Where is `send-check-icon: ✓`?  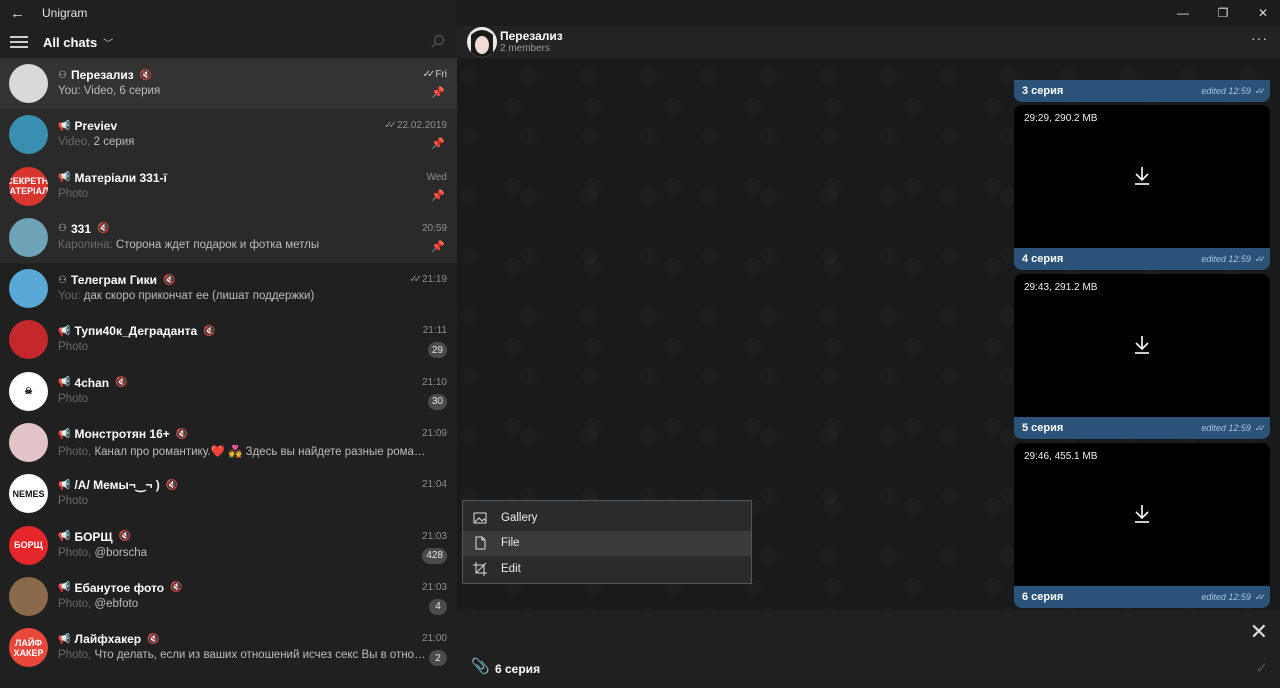 send-check-icon: ✓ is located at coordinates (1261, 668).